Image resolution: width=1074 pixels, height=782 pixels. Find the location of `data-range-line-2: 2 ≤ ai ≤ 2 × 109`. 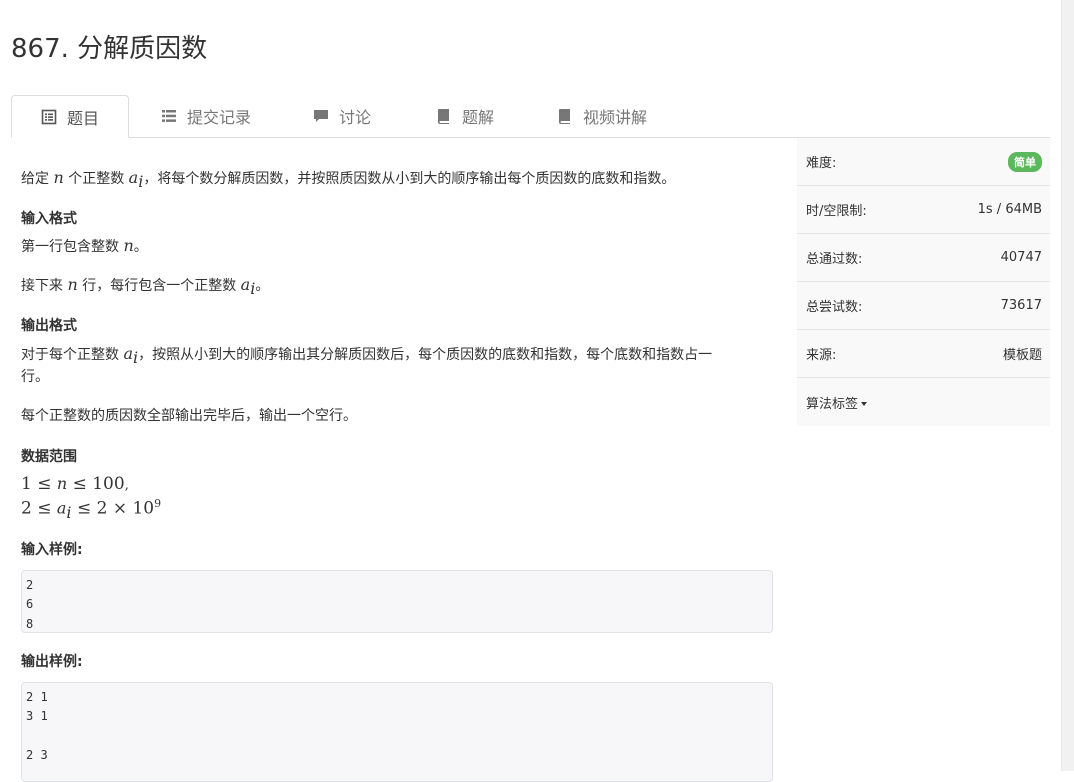

data-range-line-2: 2 ≤ ai ≤ 2 × 109 is located at coordinates (91, 510).